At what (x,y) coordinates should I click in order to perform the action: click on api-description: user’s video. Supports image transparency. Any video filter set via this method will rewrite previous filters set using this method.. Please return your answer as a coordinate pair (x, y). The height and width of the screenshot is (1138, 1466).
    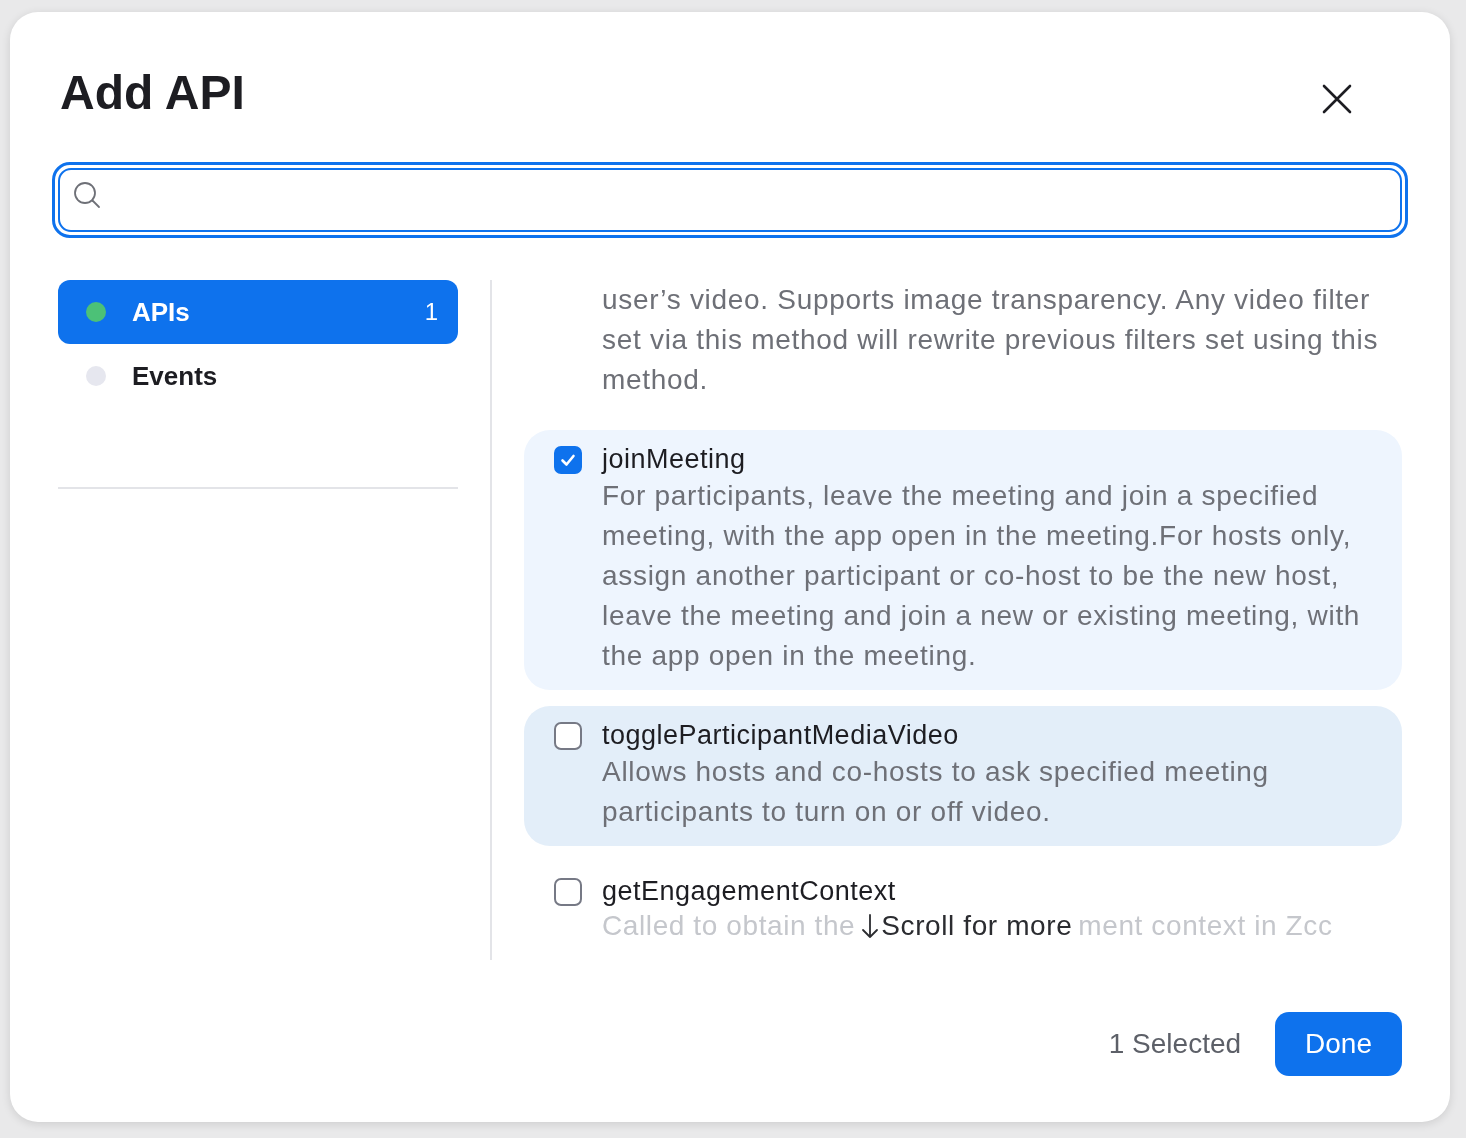
    Looking at the image, I should click on (991, 340).